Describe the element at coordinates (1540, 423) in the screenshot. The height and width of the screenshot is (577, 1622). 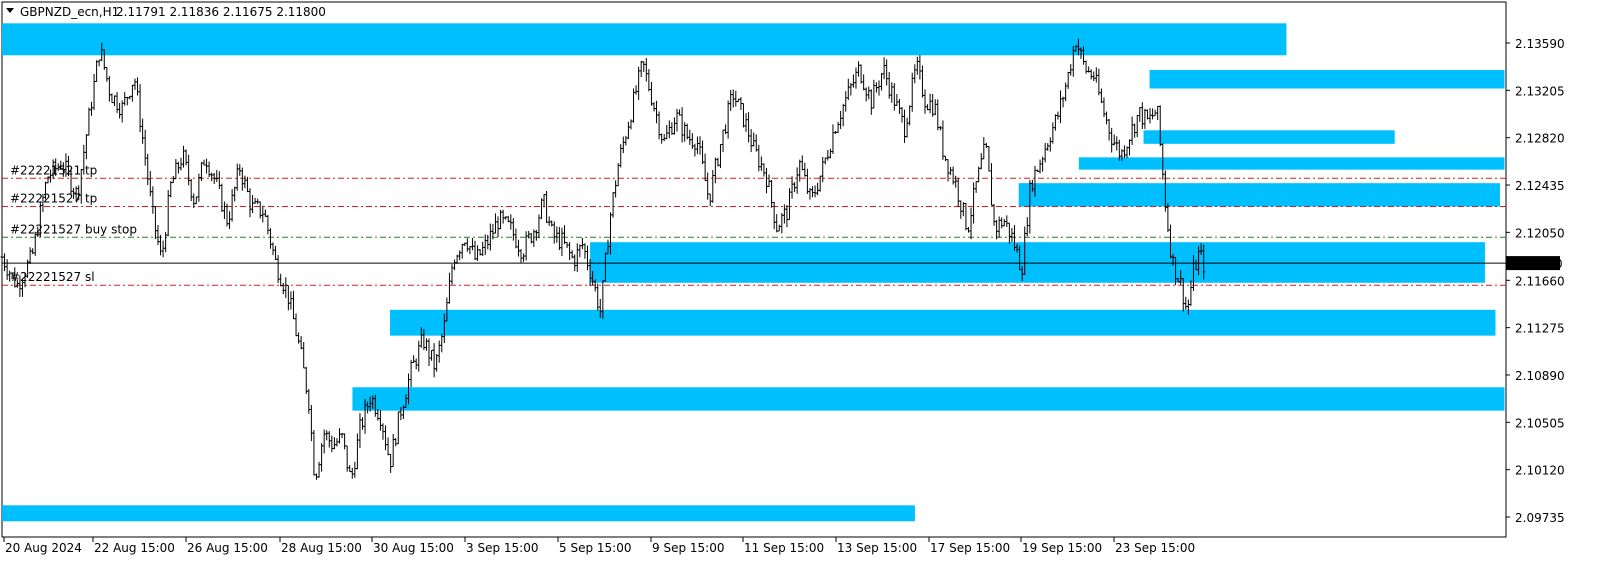
I see `y-tick-label-8: 2.10505` at that location.